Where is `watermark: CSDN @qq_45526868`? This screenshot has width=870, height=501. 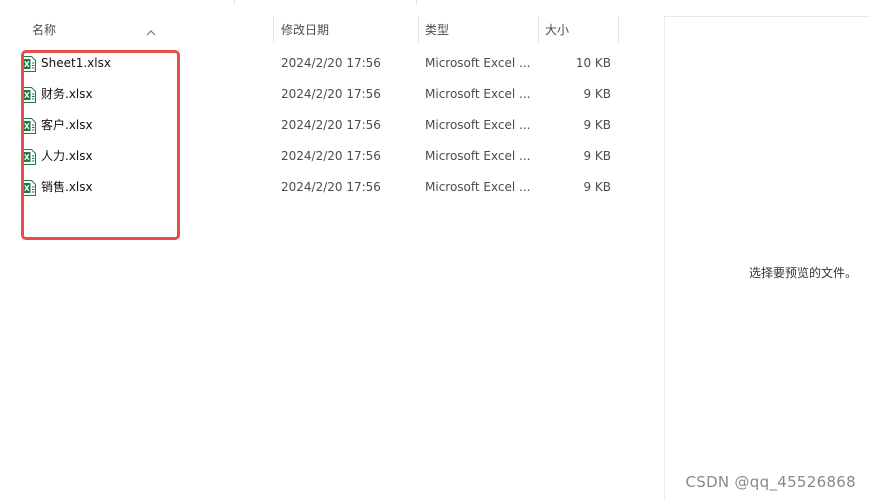
watermark: CSDN @qq_45526868 is located at coordinates (770, 482).